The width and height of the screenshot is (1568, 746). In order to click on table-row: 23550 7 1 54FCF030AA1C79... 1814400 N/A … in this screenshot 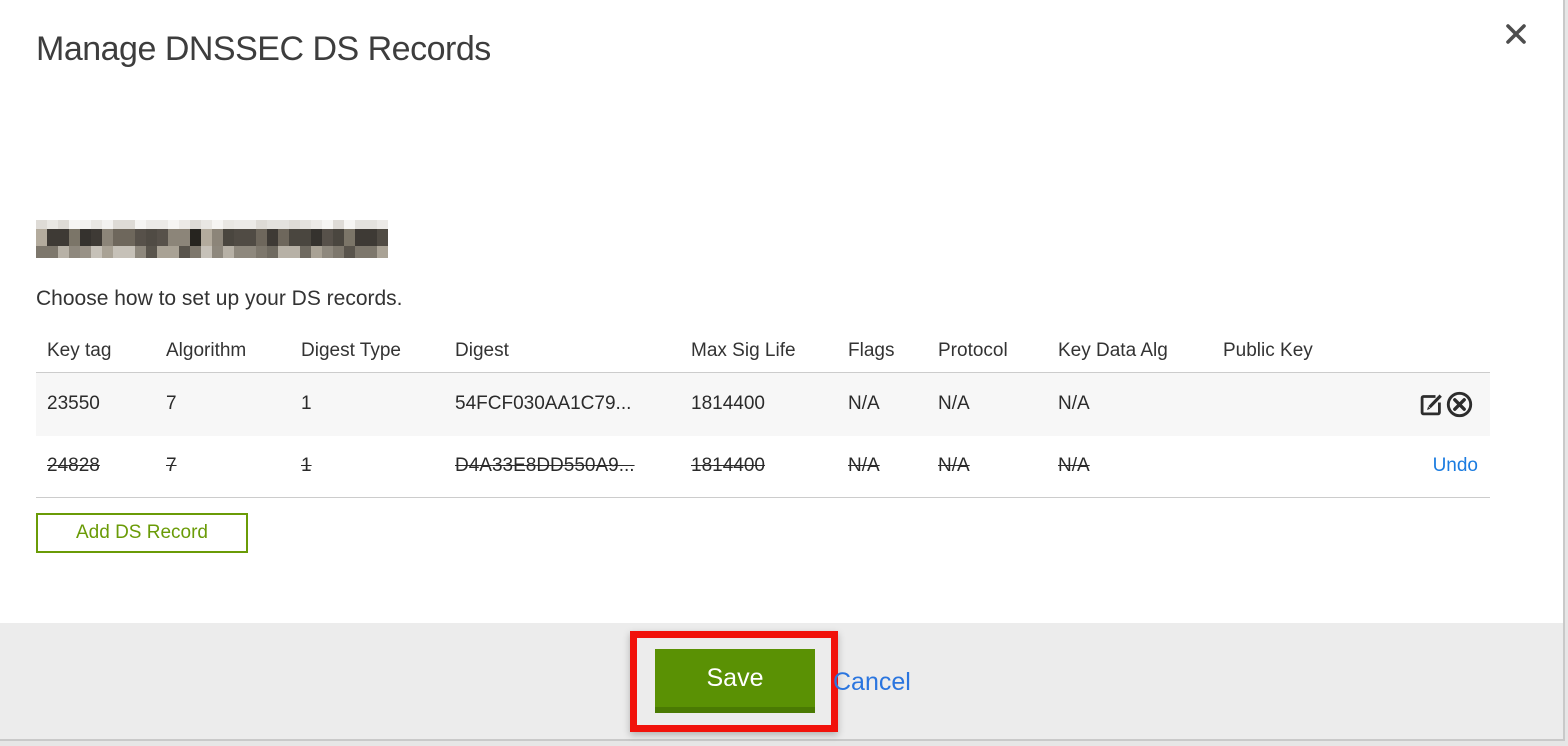, I will do `click(763, 404)`.